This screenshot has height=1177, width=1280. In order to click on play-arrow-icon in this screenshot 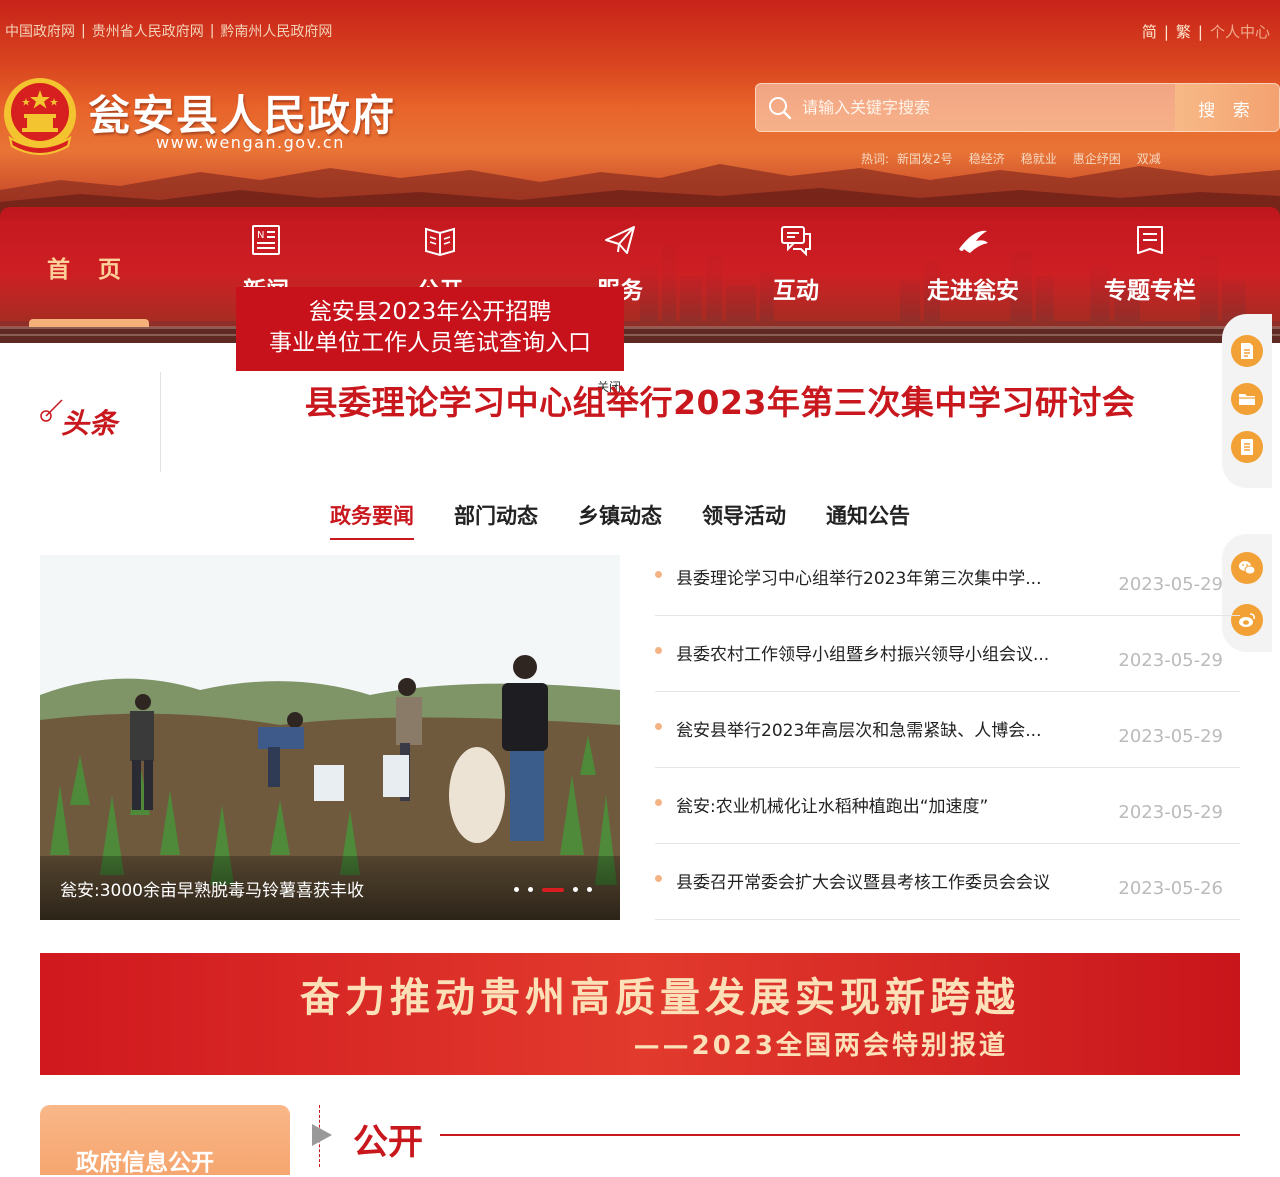, I will do `click(322, 1135)`.